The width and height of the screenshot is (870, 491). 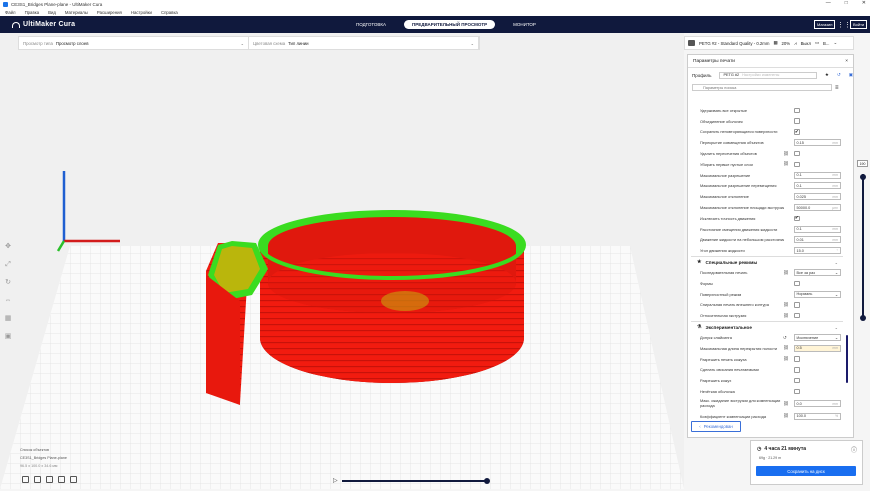 What do you see at coordinates (109, 12) in the screenshot?
I see `menu-extensions: Расширения` at bounding box center [109, 12].